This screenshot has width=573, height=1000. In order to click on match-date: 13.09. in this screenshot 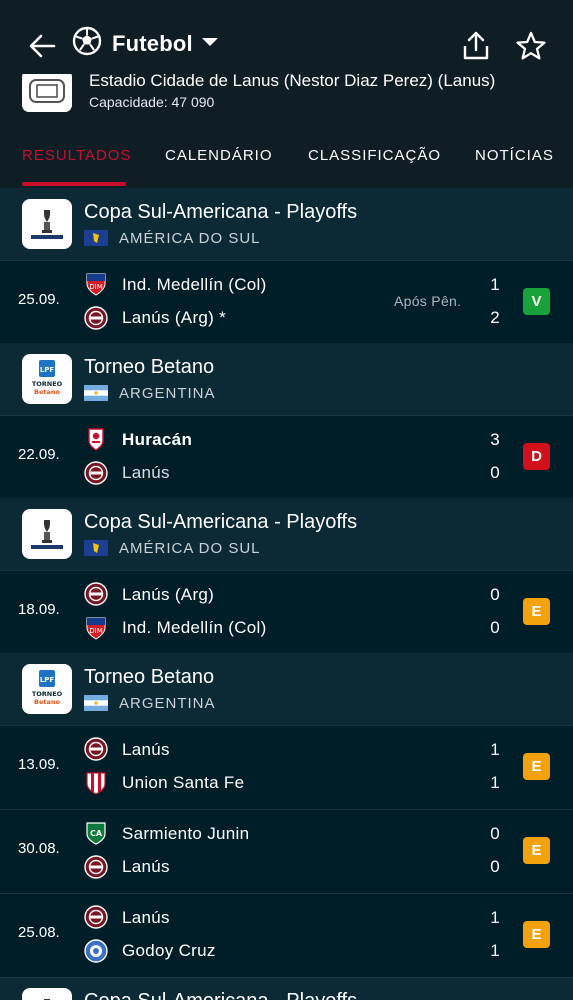, I will do `click(39, 764)`.